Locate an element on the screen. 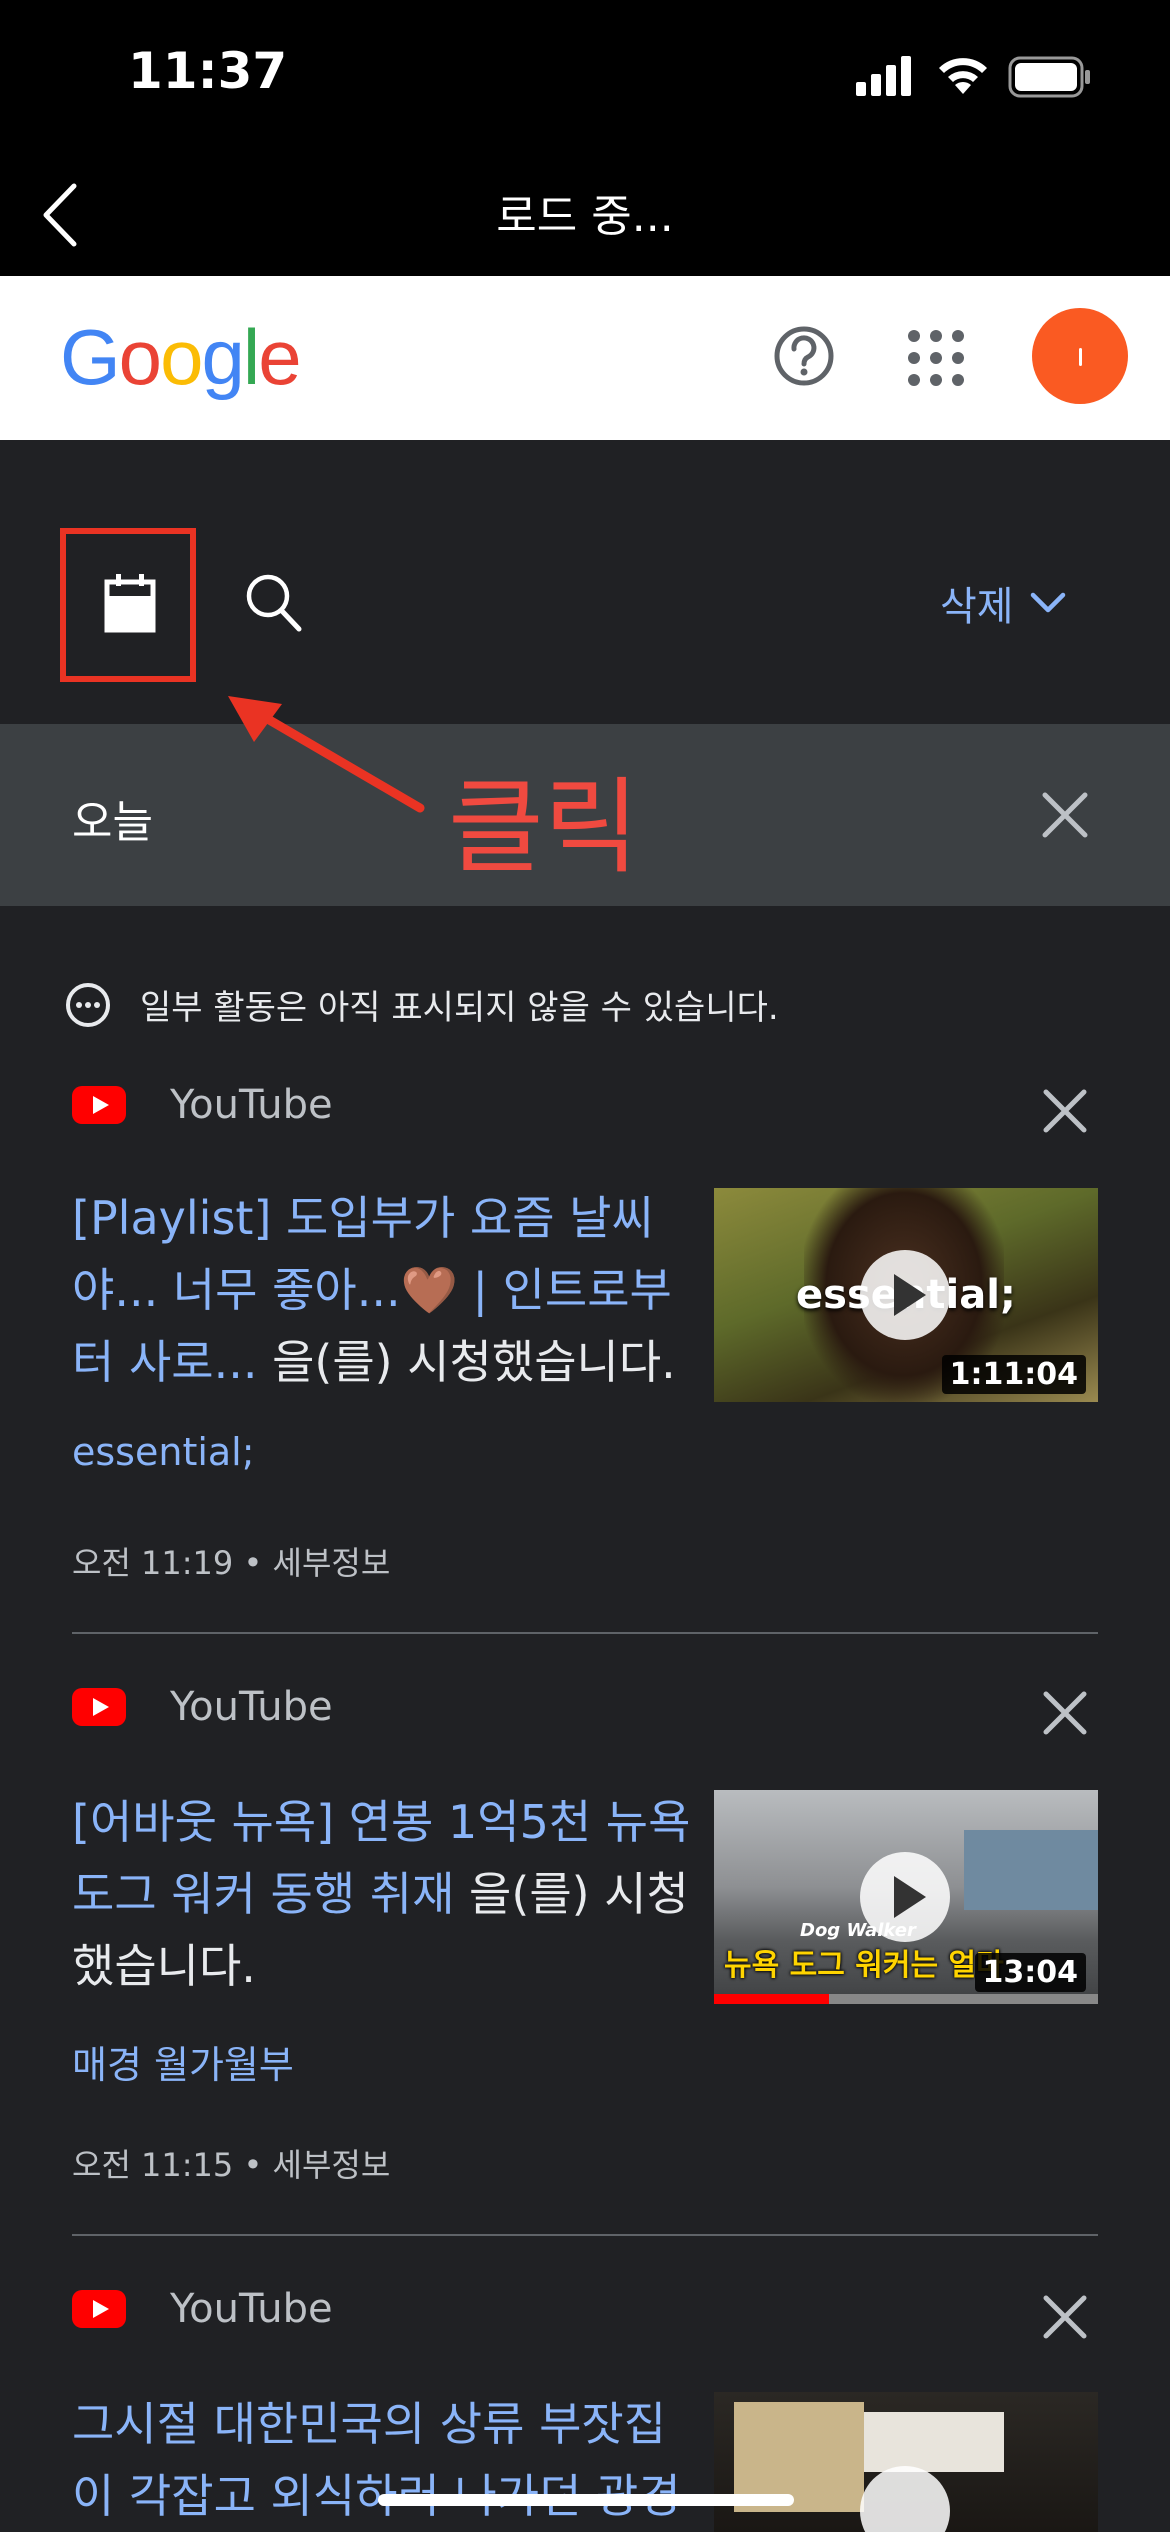 The width and height of the screenshot is (1170, 2532). activity-time: 오전 11:15 is located at coordinates (153, 2165).